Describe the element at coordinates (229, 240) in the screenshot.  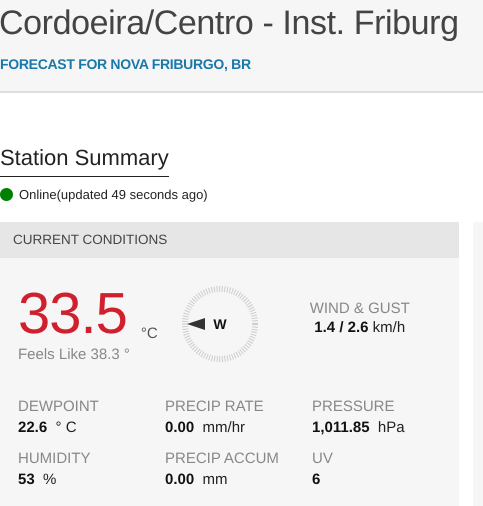
I see `card-header: CURRENT CONDITIONS` at that location.